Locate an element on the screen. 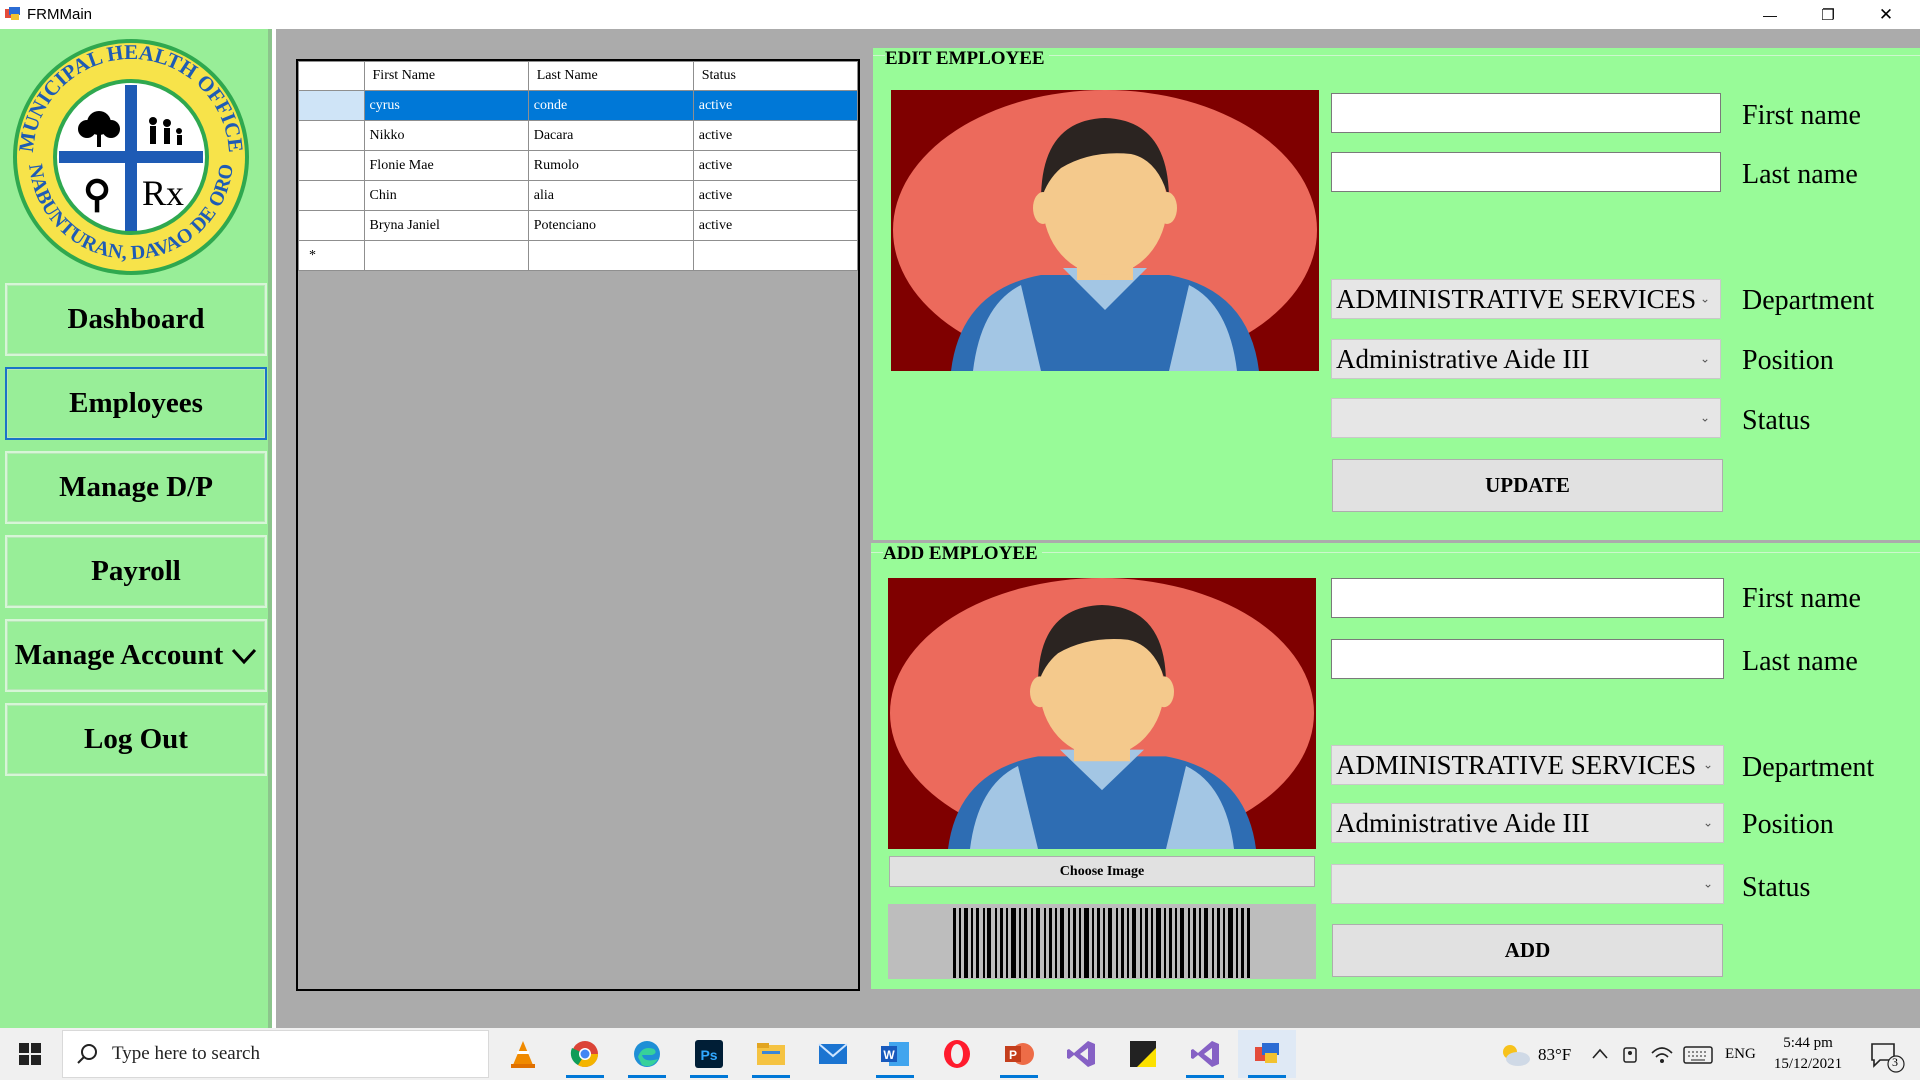 Image resolution: width=1920 pixels, height=1080 pixels. mail-icon is located at coordinates (833, 1054).